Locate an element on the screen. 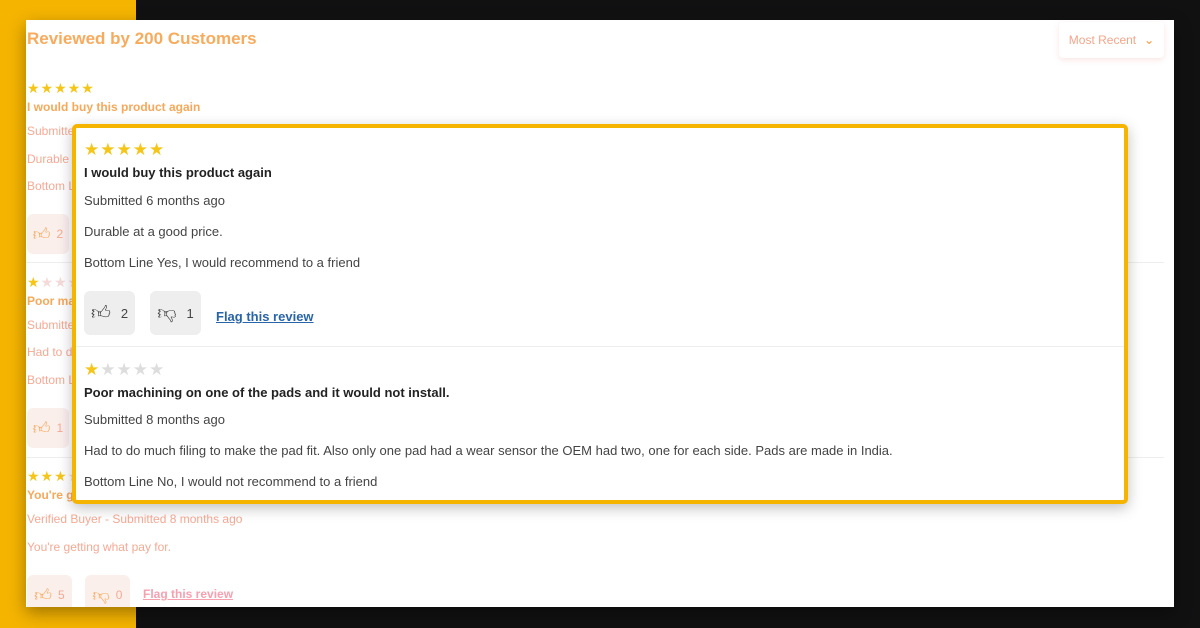 Image resolution: width=1200 pixels, height=628 pixels. review-submitted: Submitted 8 months ago is located at coordinates (154, 419).